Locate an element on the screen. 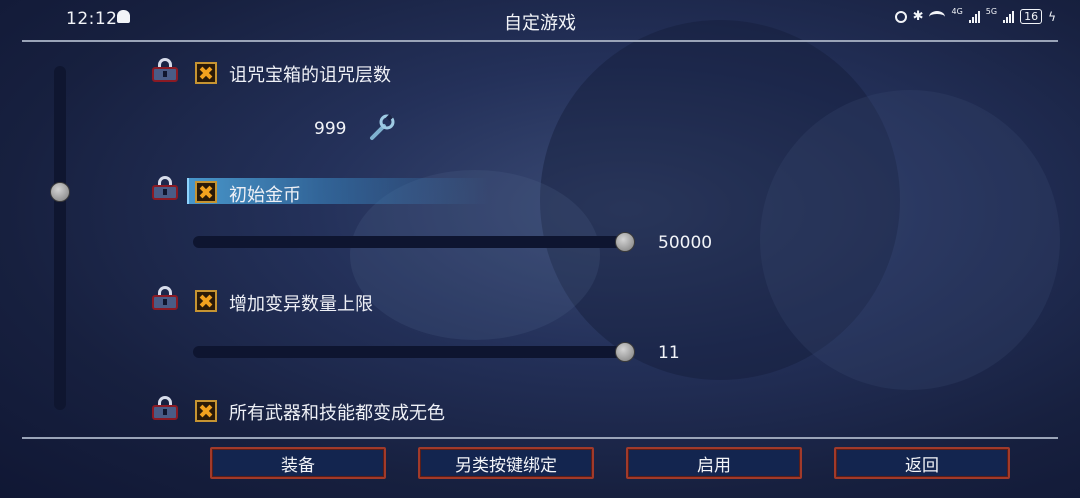  bottom-divider is located at coordinates (540, 438).